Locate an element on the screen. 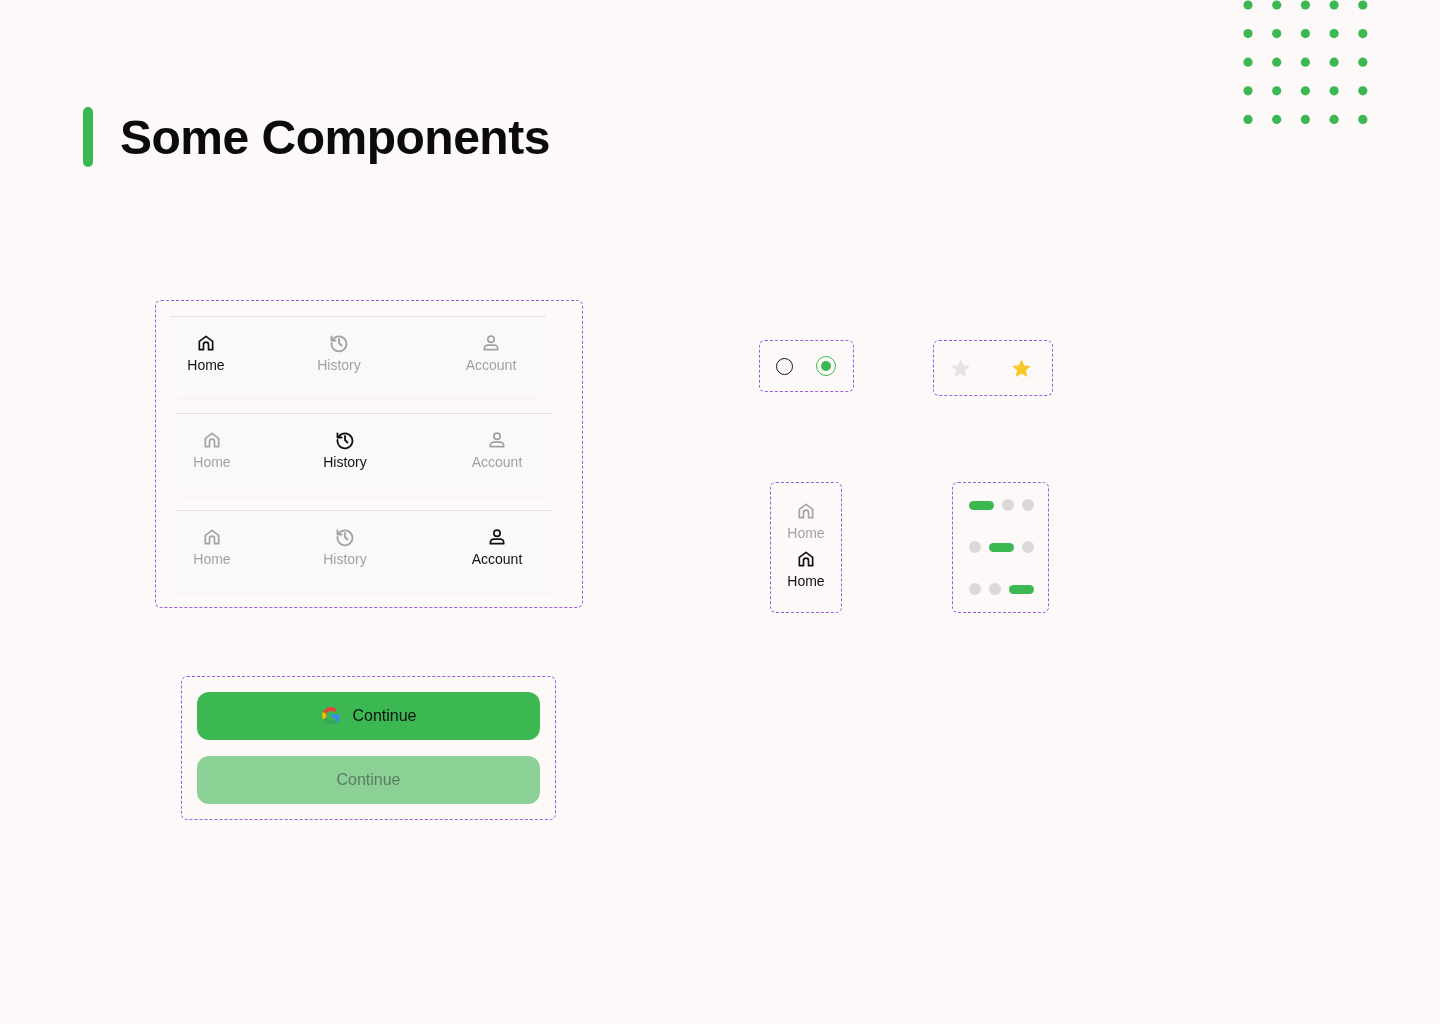 This screenshot has width=1440, height=1024. page-title: Some Components is located at coordinates (335, 137).